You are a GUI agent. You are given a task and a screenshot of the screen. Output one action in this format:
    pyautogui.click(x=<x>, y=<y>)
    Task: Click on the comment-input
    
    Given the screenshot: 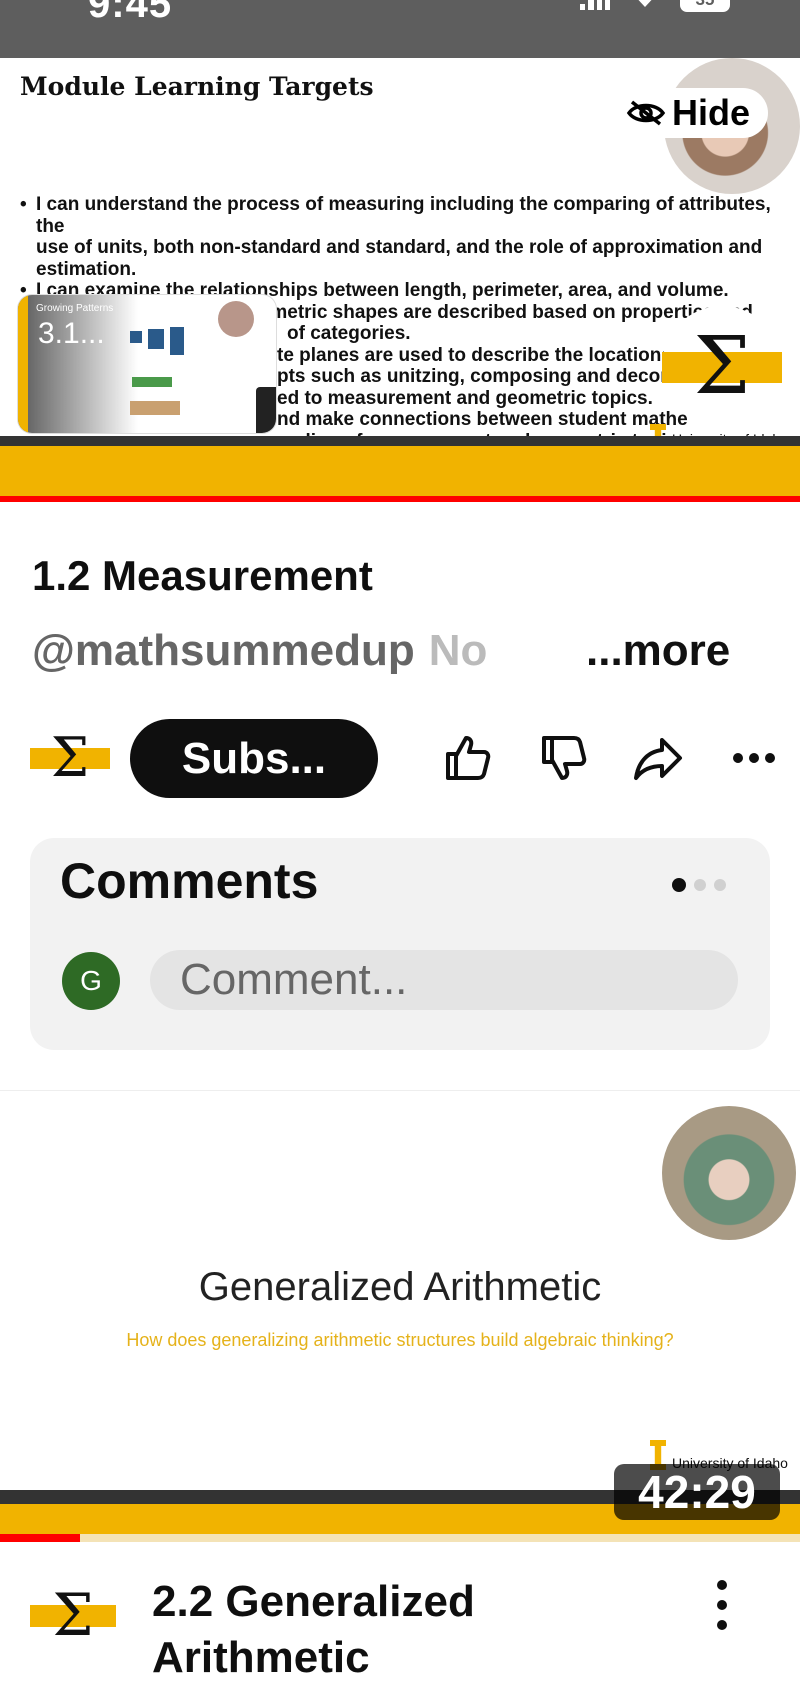 What is the action you would take?
    pyautogui.click(x=444, y=980)
    